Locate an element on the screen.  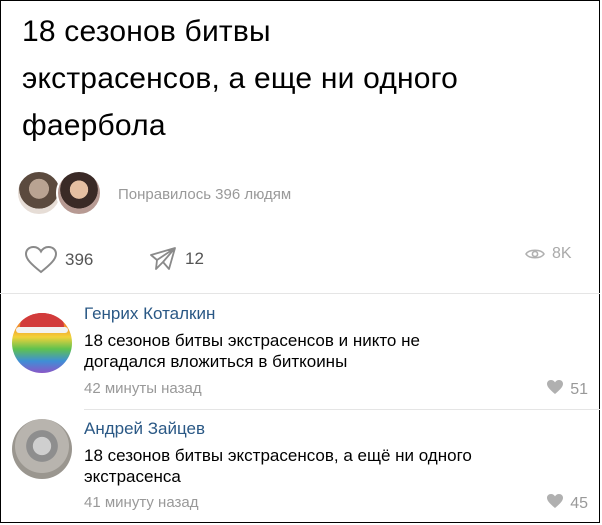
eye-icon is located at coordinates (535, 254).